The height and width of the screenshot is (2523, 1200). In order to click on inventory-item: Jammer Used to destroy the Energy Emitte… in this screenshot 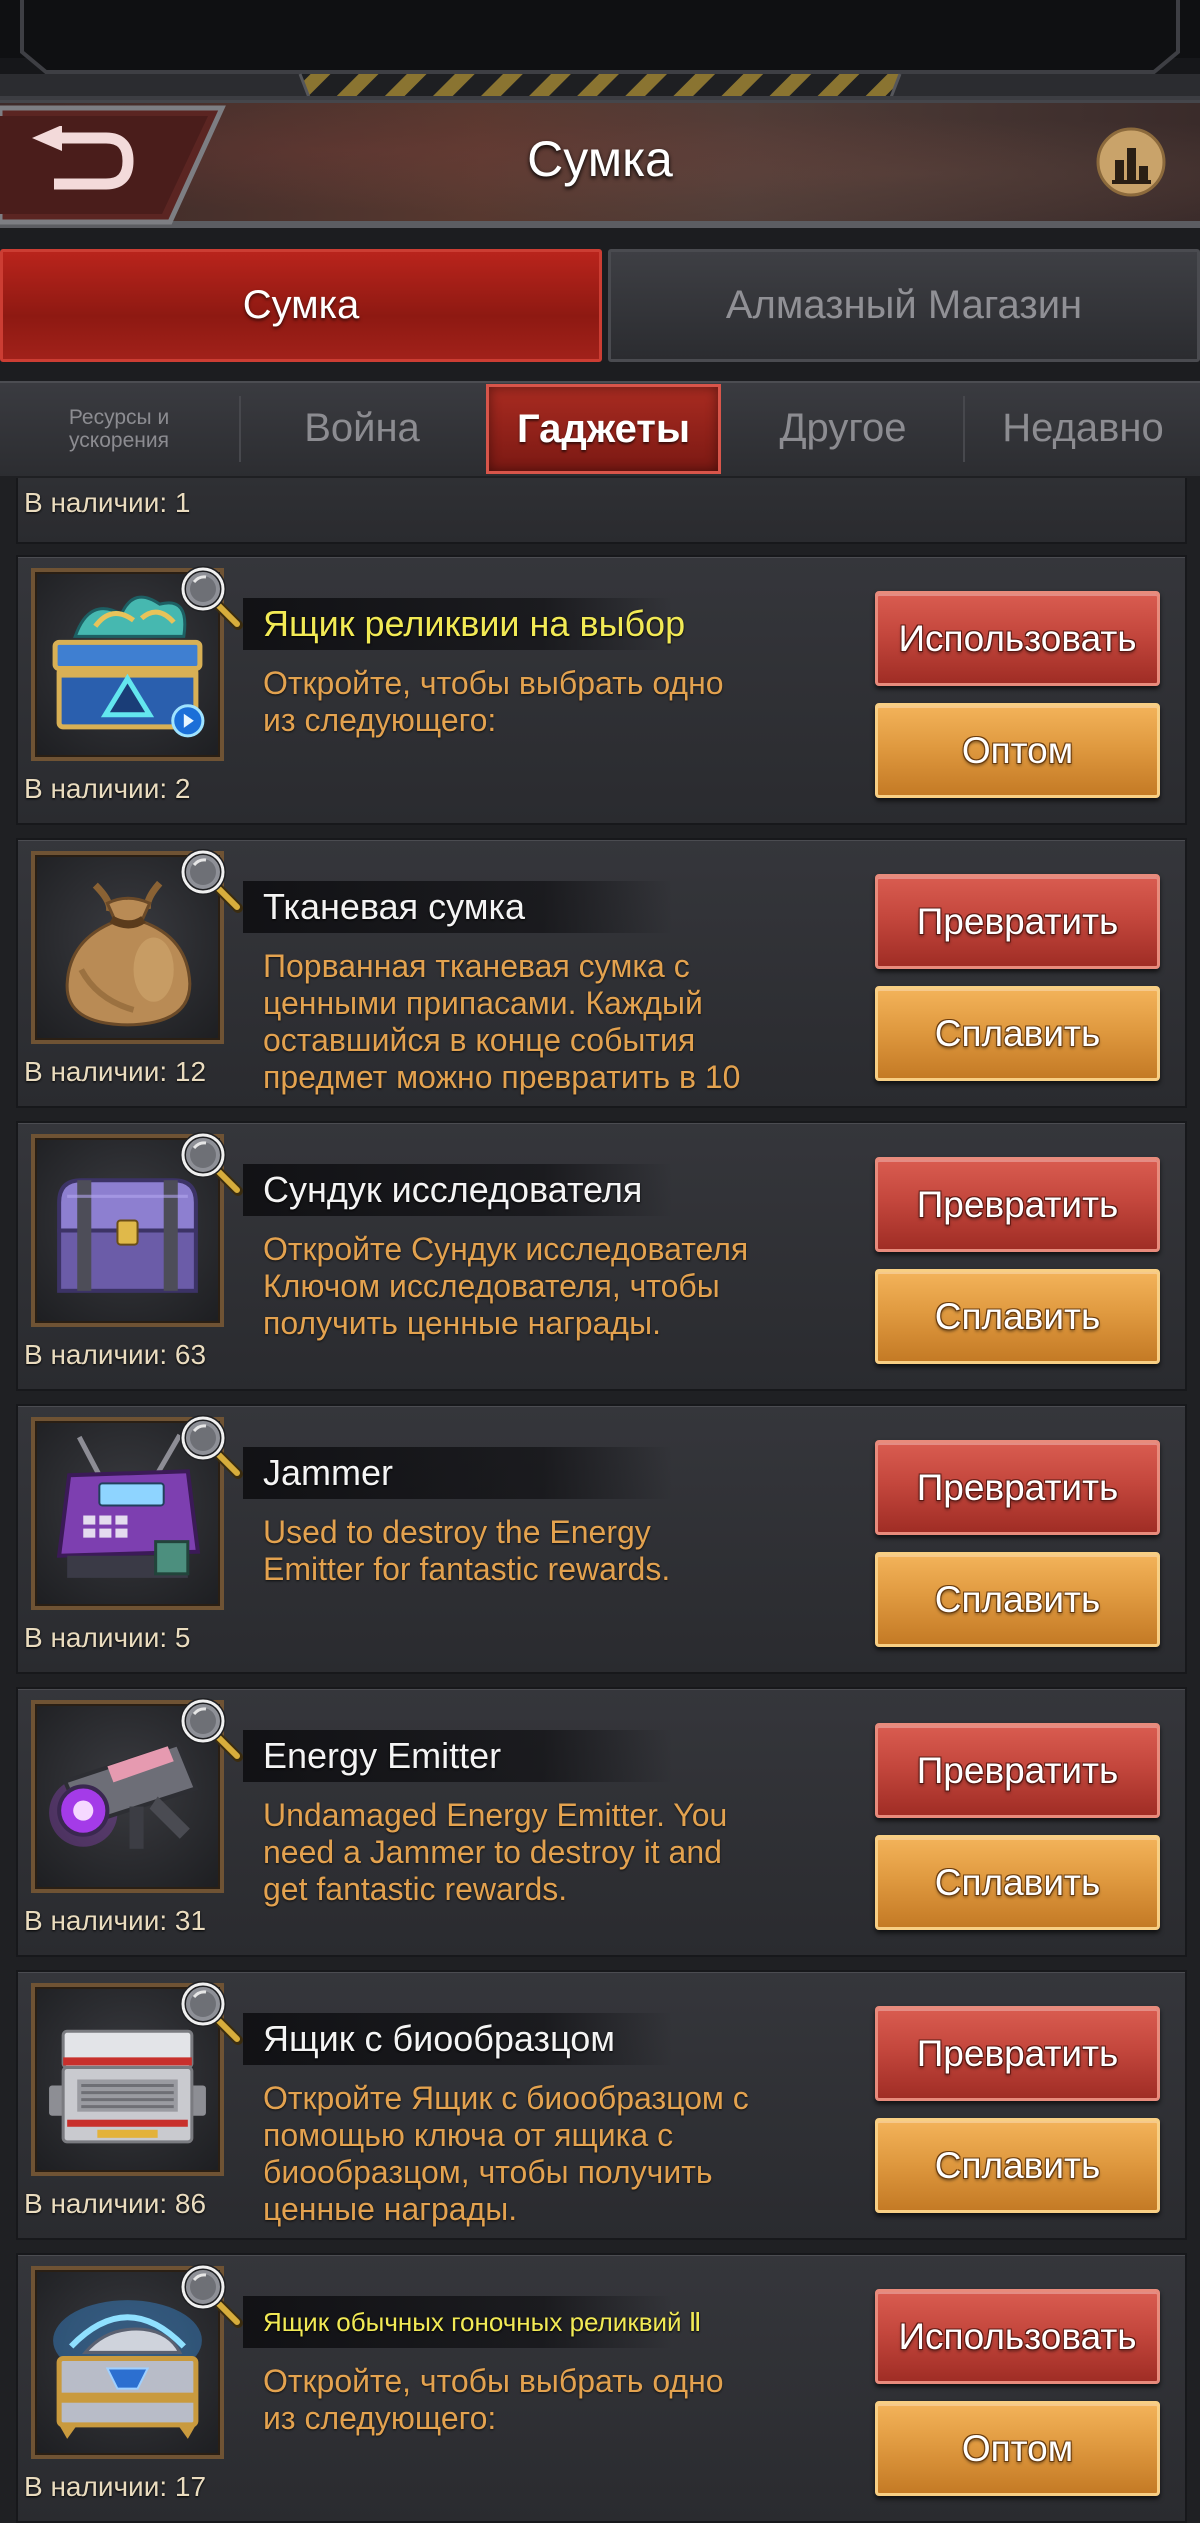, I will do `click(601, 1539)`.